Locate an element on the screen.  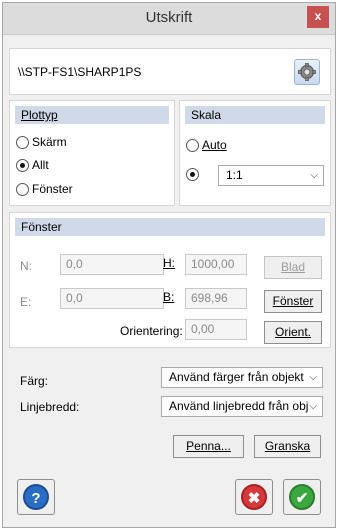
plottyp-group: Plottyp Skärm Allt Fönster is located at coordinates (92, 153).